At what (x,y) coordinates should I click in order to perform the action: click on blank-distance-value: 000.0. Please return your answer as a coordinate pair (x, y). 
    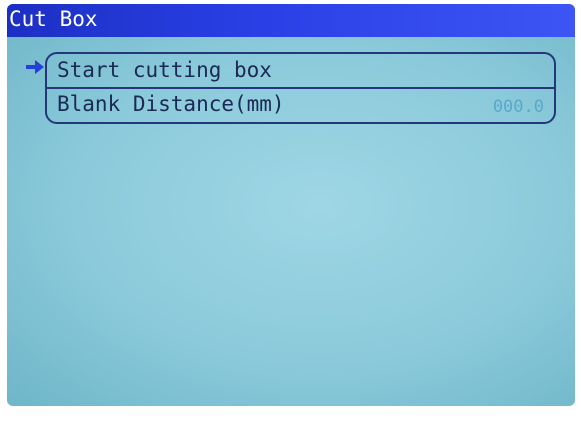
    Looking at the image, I should click on (518, 107).